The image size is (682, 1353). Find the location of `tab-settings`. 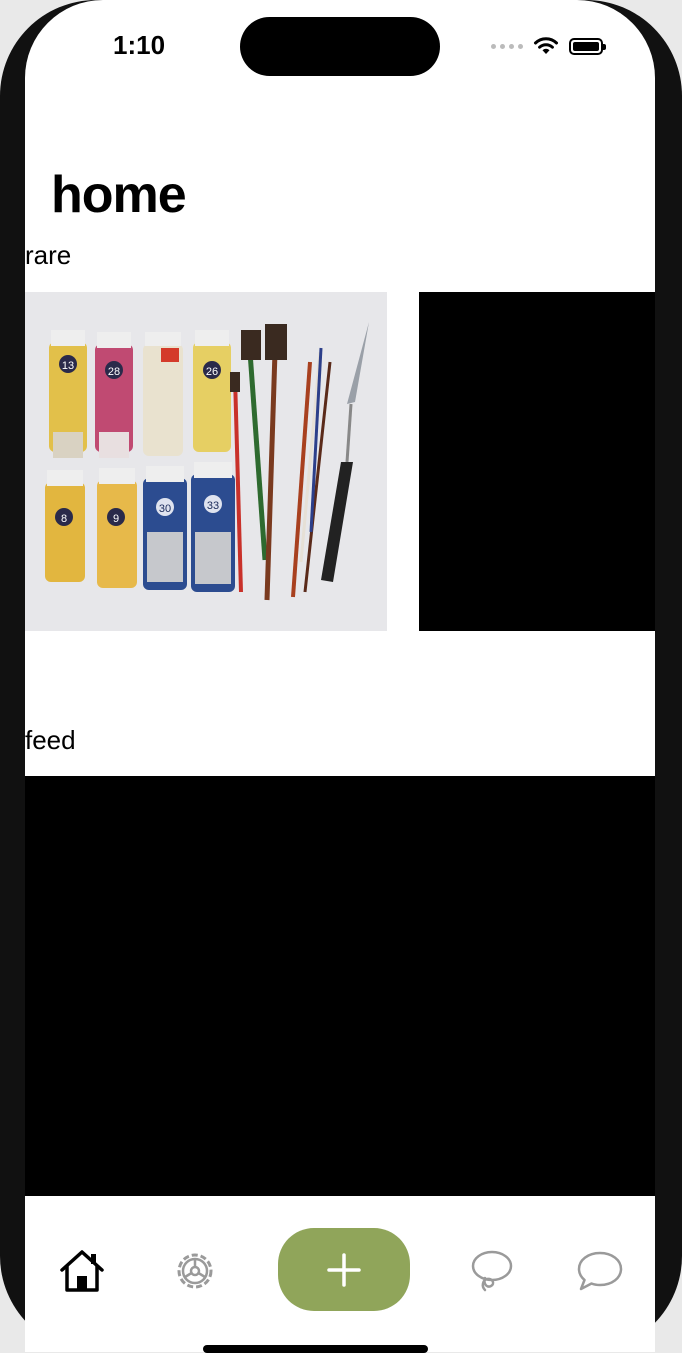

tab-settings is located at coordinates (195, 1271).